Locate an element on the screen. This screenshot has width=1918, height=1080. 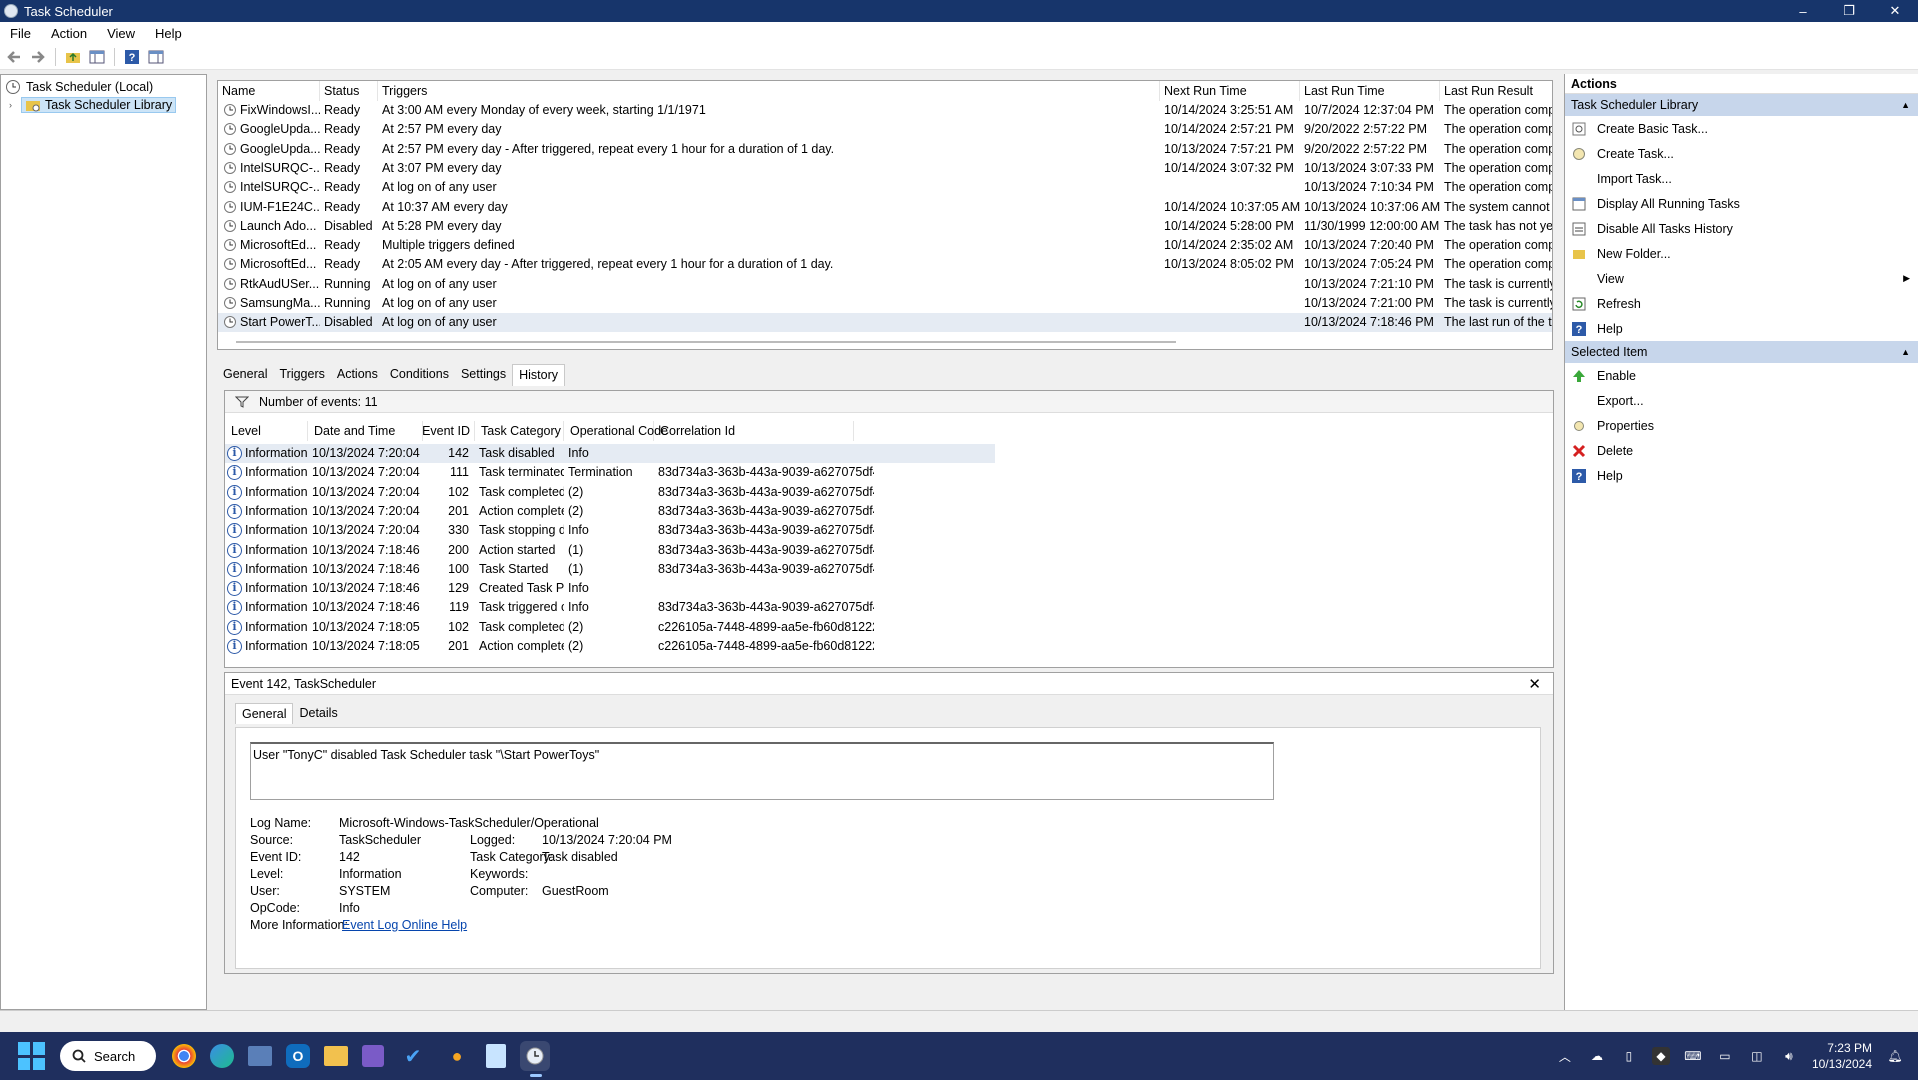
refresh-button: Refresh is located at coordinates (1741, 303).